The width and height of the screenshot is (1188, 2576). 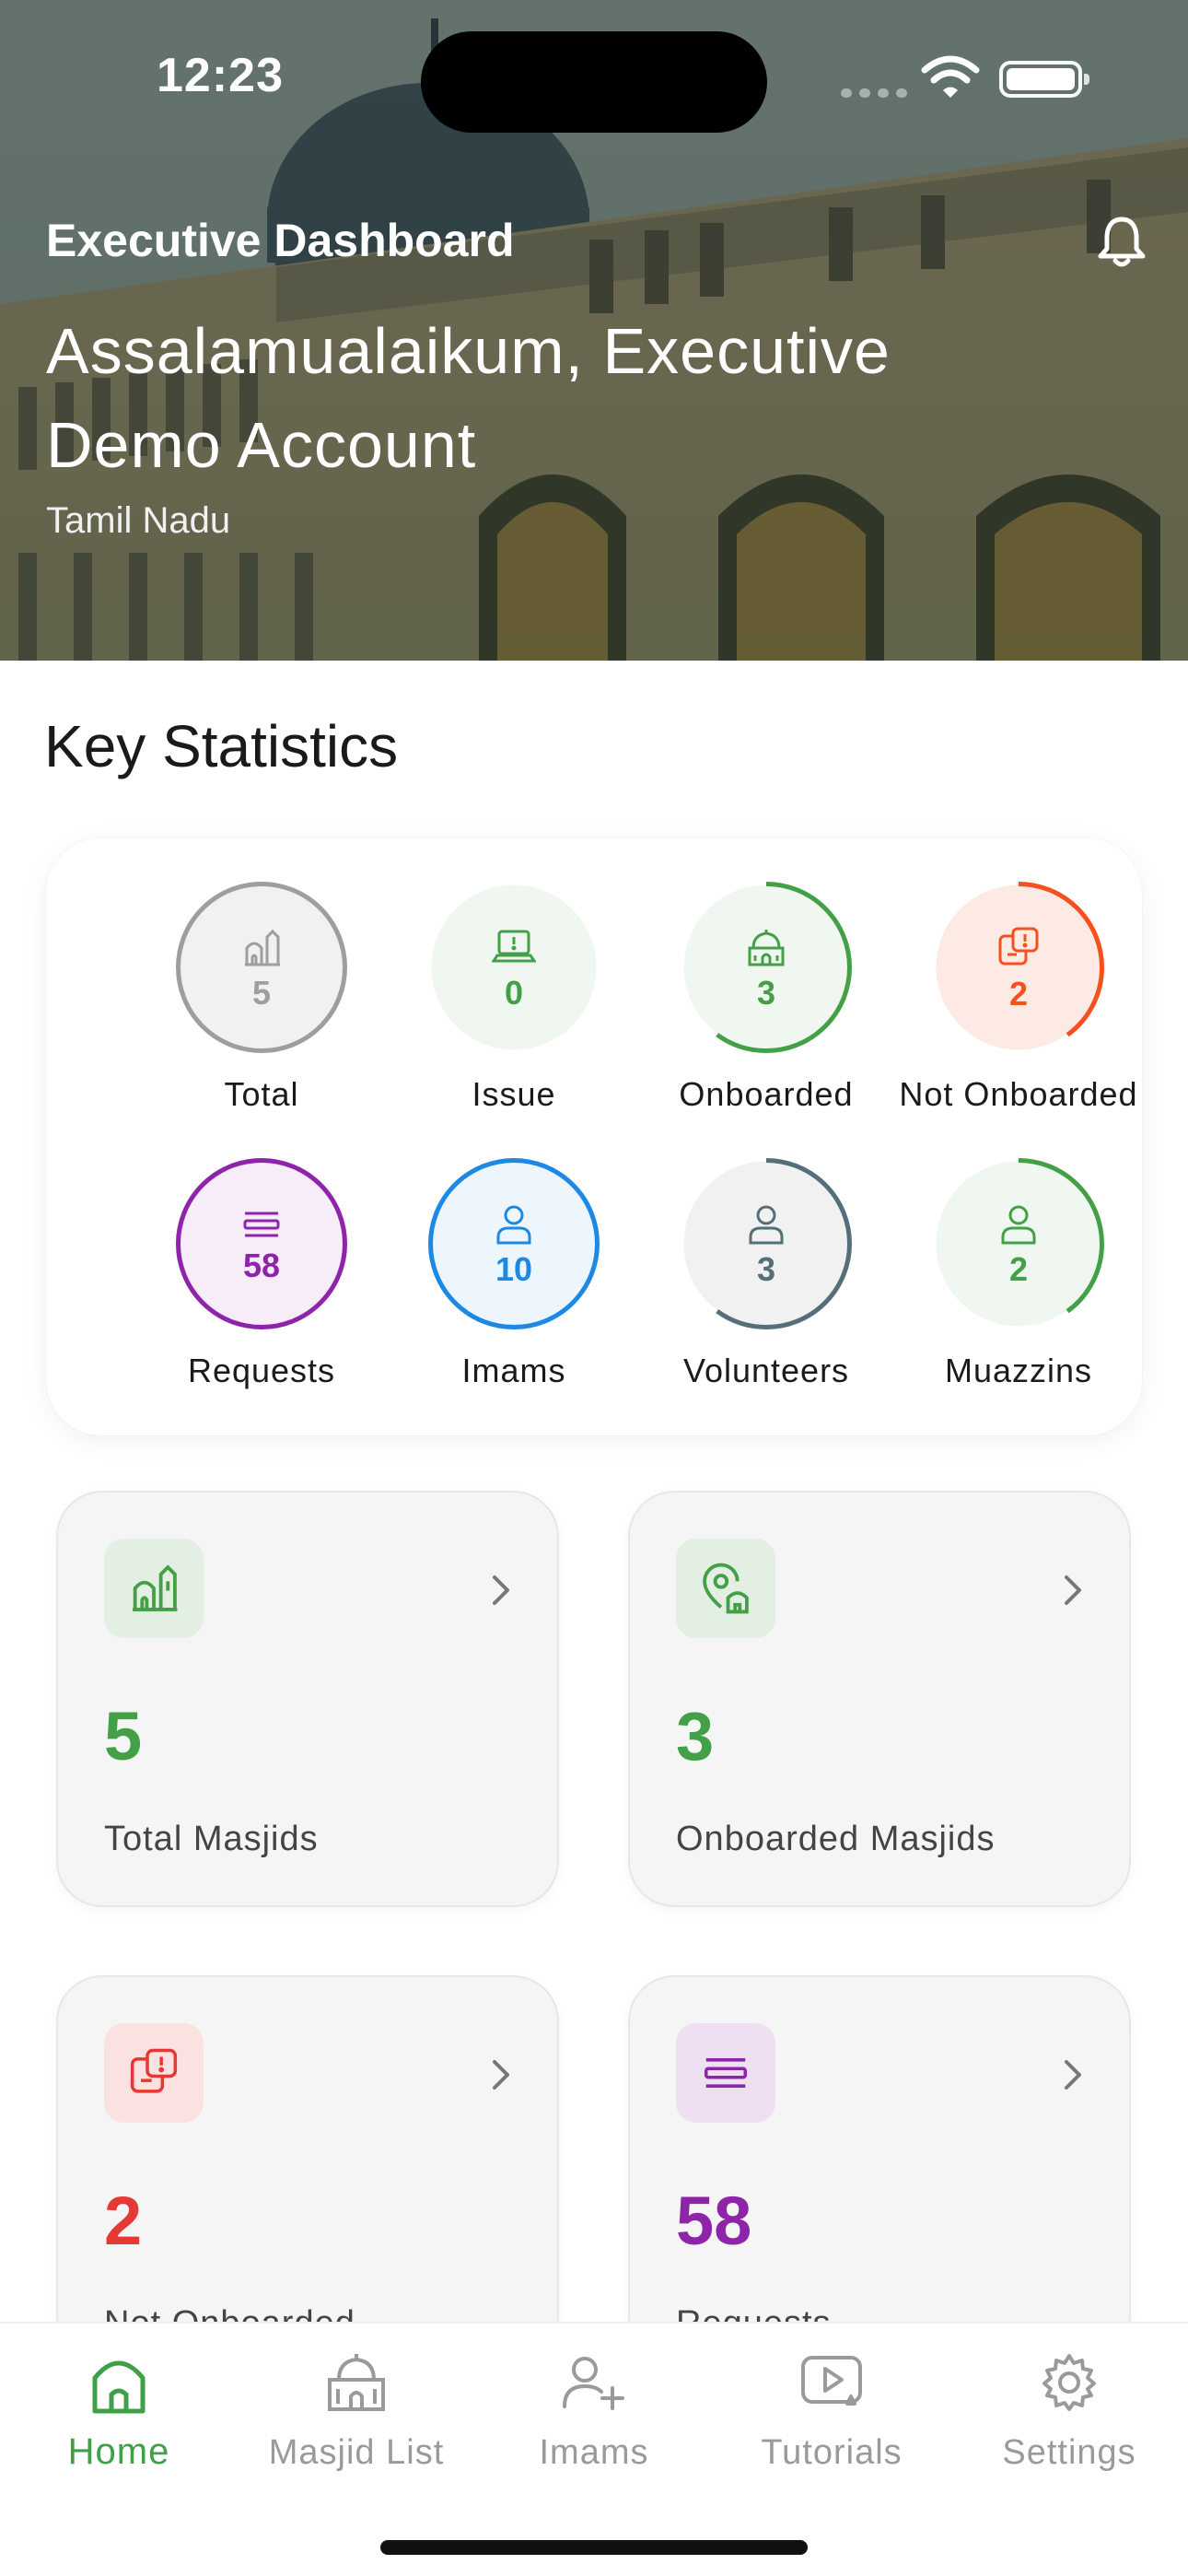 What do you see at coordinates (261, 1094) in the screenshot?
I see `stat-label: Total` at bounding box center [261, 1094].